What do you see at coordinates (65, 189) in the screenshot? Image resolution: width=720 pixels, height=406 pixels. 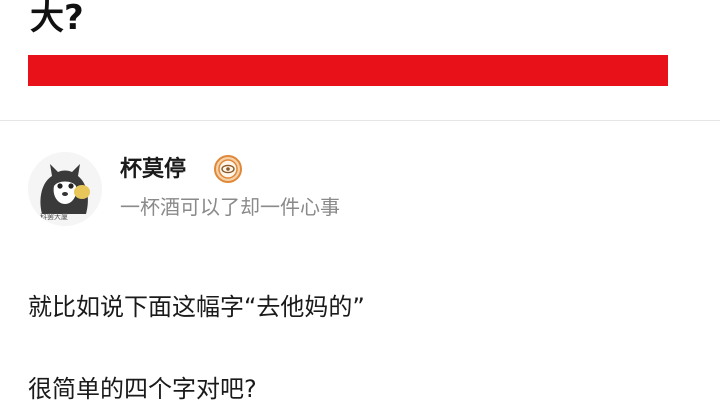 I see `avatar: 科罢大厦` at bounding box center [65, 189].